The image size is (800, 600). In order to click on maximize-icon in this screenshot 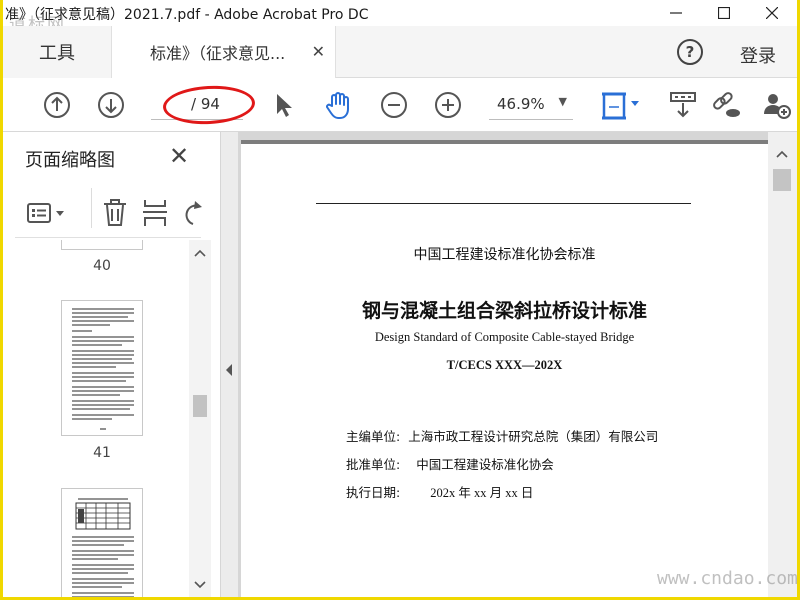, I will do `click(724, 13)`.